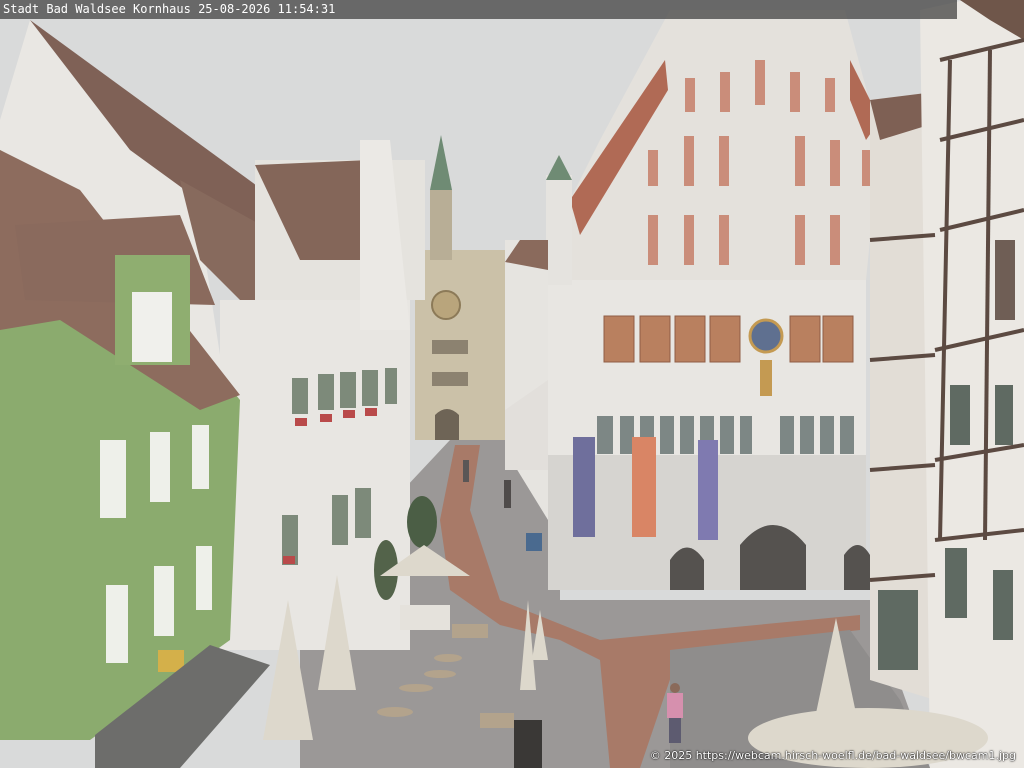 The width and height of the screenshot is (1024, 768). I want to click on banner-violet, so click(708, 490).